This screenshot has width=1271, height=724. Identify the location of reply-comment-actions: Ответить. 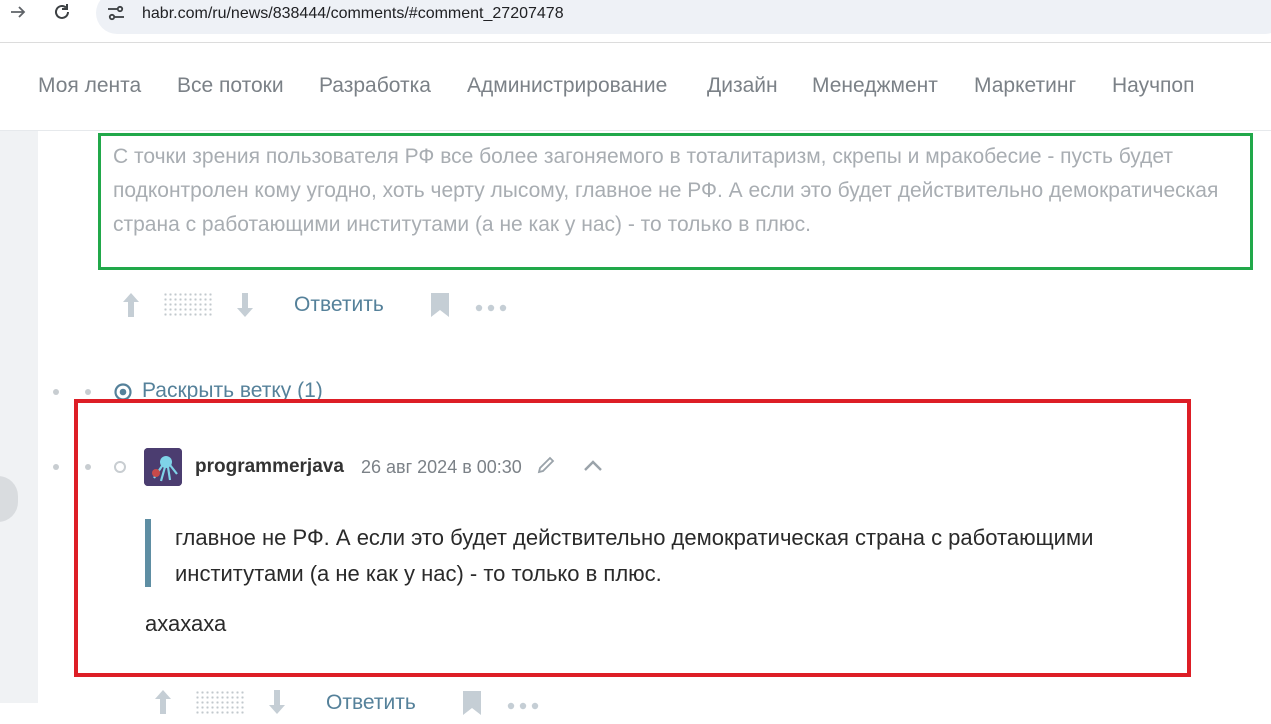
(353, 704).